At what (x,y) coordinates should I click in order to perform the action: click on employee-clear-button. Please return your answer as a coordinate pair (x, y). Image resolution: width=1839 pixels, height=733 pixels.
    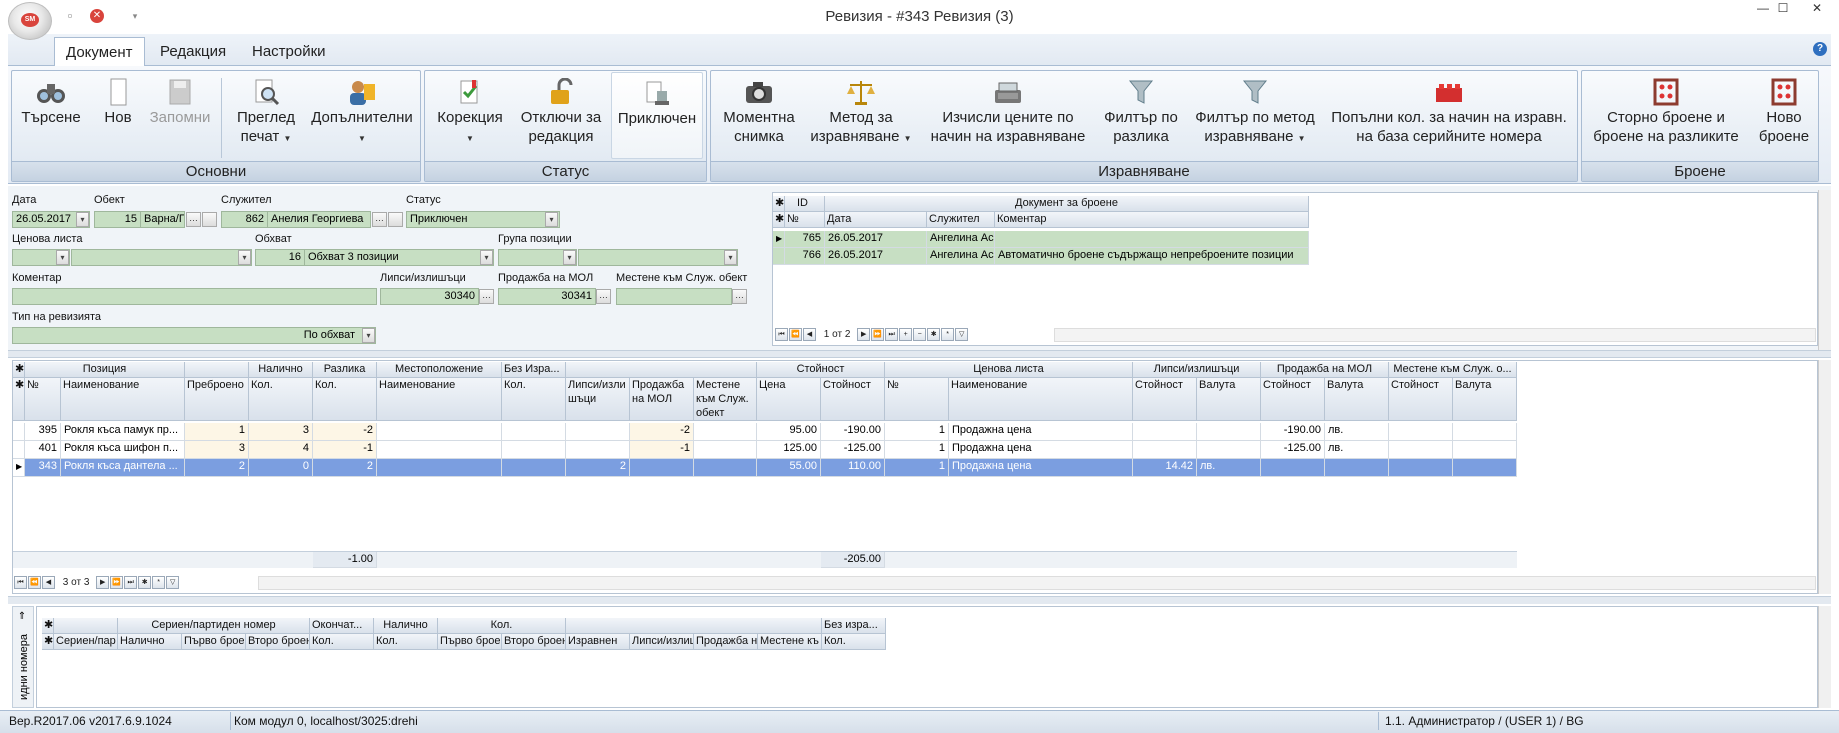
    Looking at the image, I should click on (395, 219).